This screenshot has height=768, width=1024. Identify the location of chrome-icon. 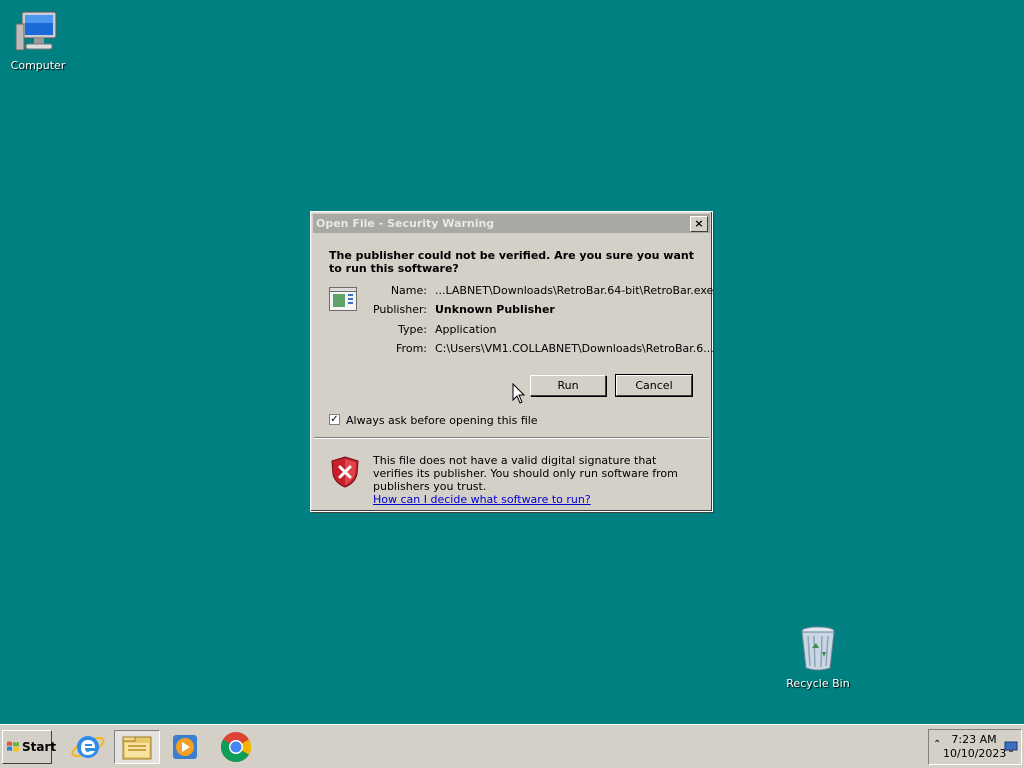
(235, 747).